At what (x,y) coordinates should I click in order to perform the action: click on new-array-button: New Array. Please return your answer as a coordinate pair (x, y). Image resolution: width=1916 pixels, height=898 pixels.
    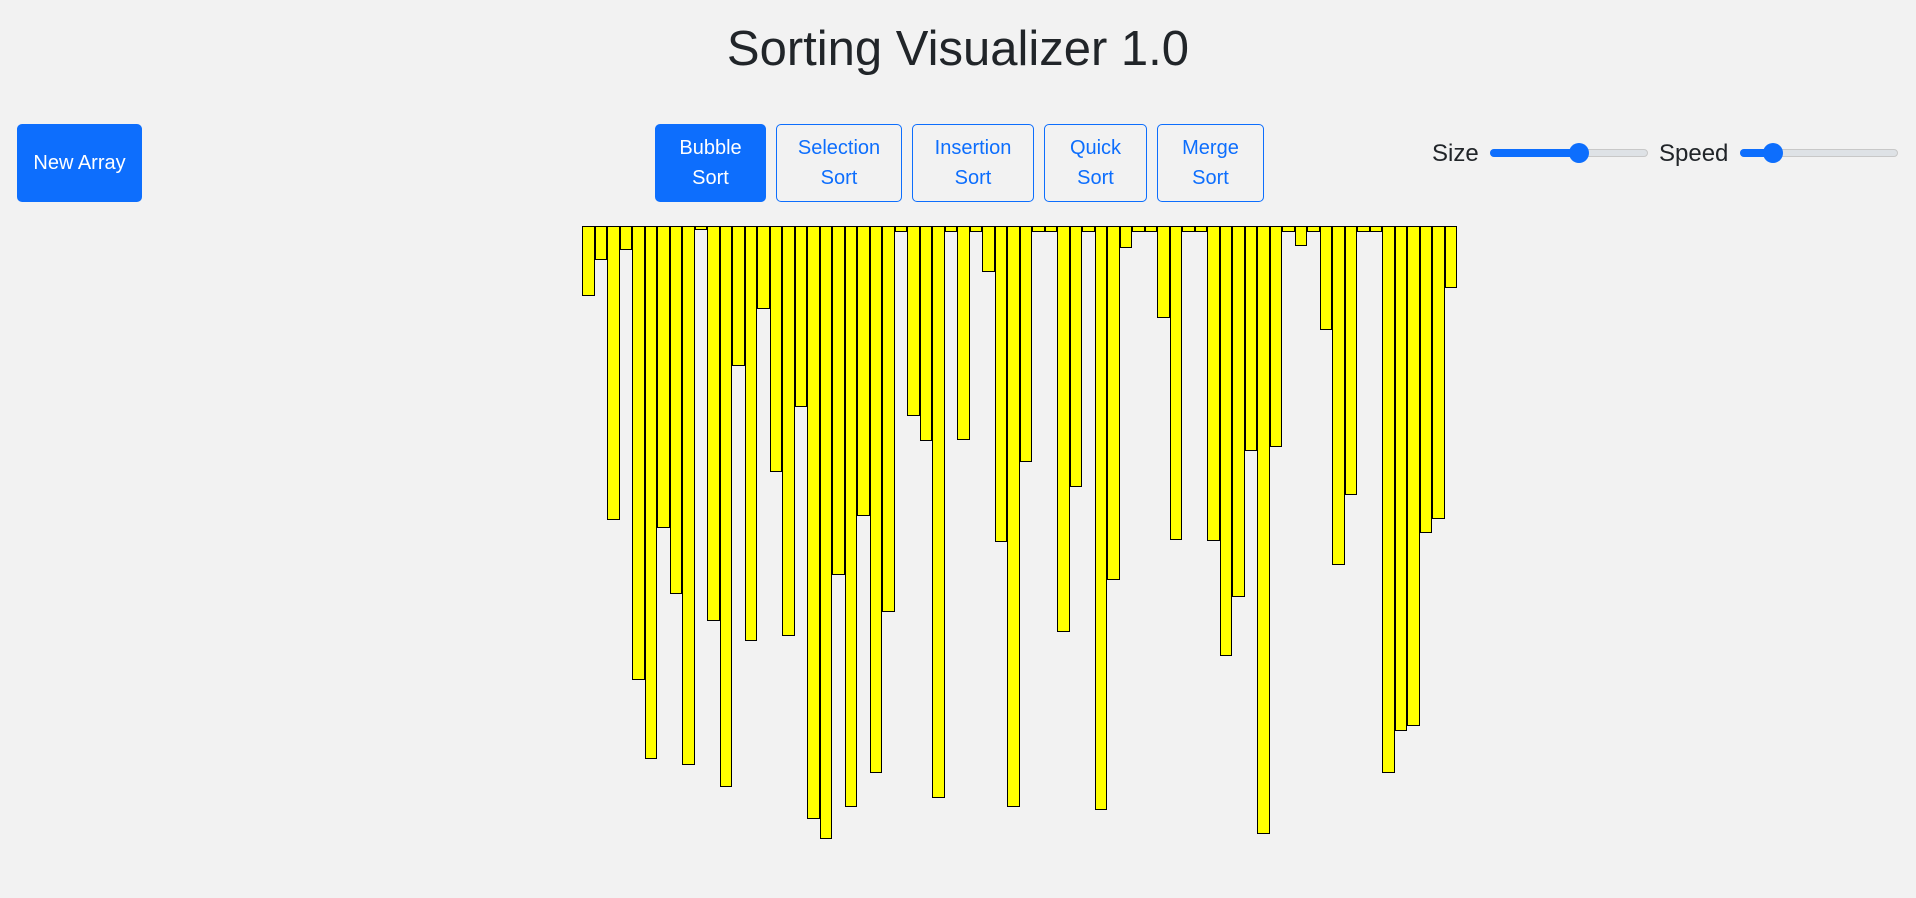
    Looking at the image, I should click on (79, 163).